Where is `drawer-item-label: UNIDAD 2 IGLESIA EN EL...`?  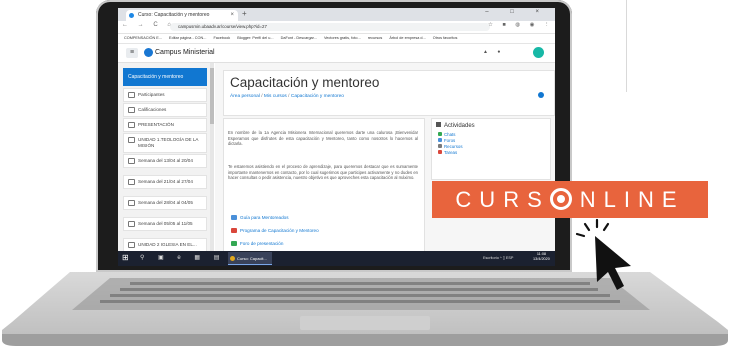
drawer-item-label: UNIDAD 2 IGLESIA EN EL... is located at coordinates (167, 244).